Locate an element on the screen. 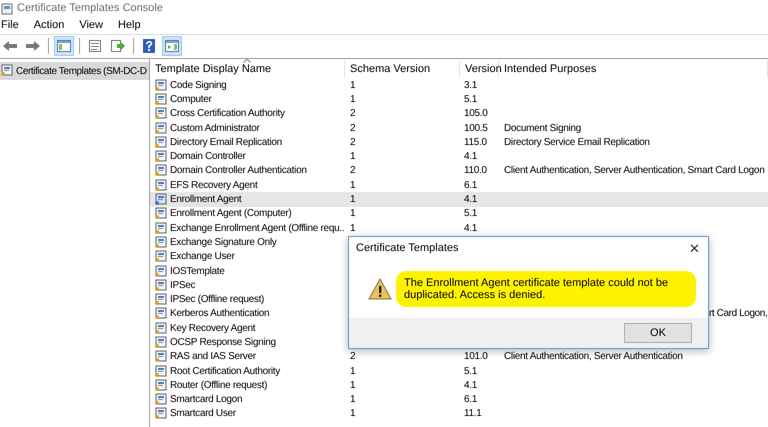  table-cell: 3.1 is located at coordinates (471, 85).